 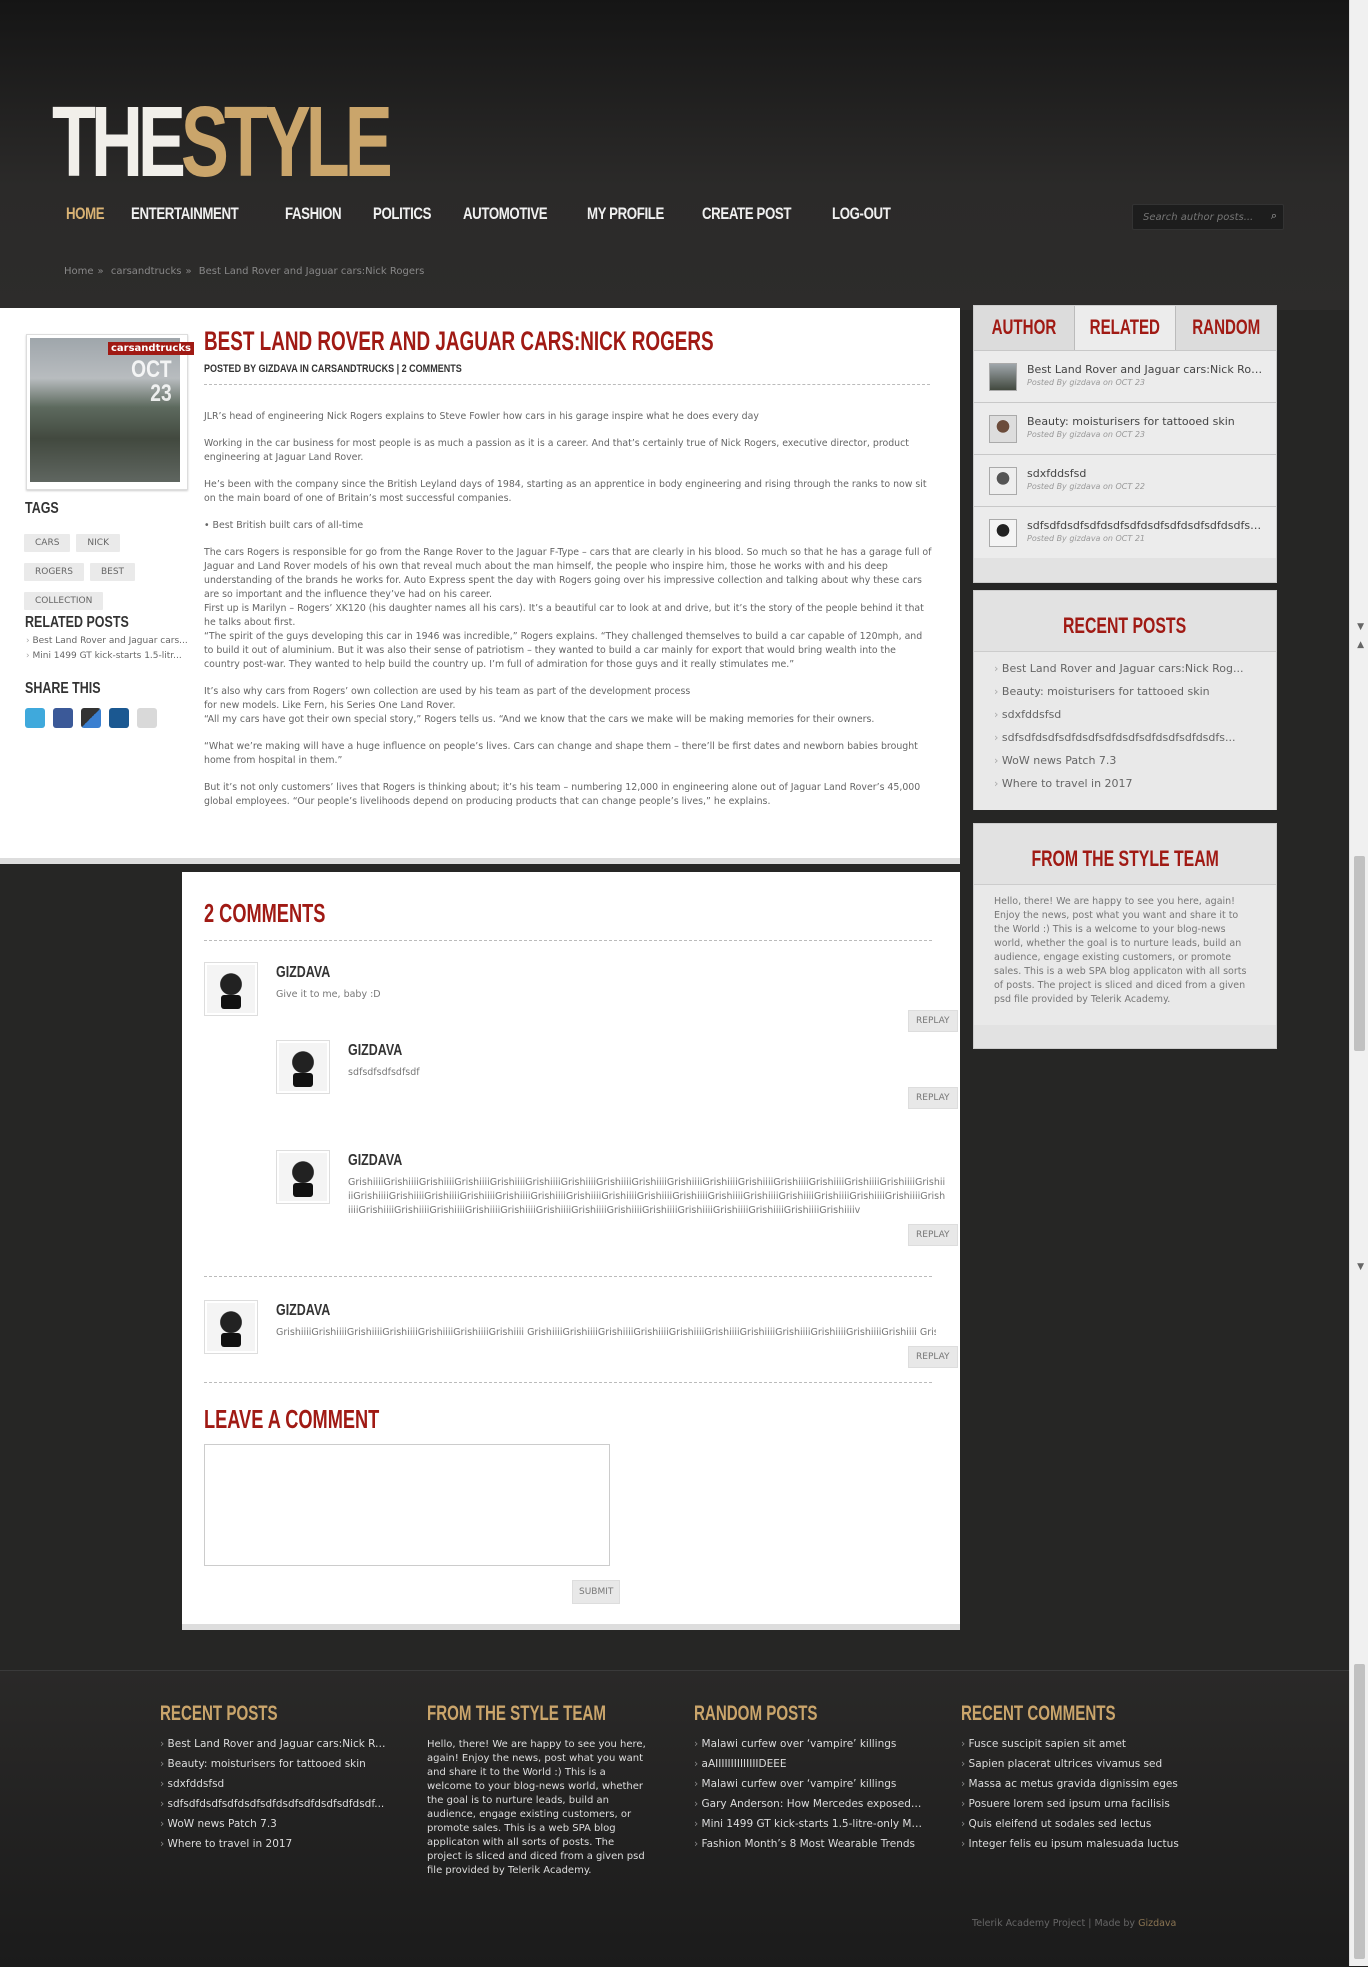 I want to click on author-post-item: sdxfddsfsd Posted By gizdava on OCT 22, so click(x=1125, y=480).